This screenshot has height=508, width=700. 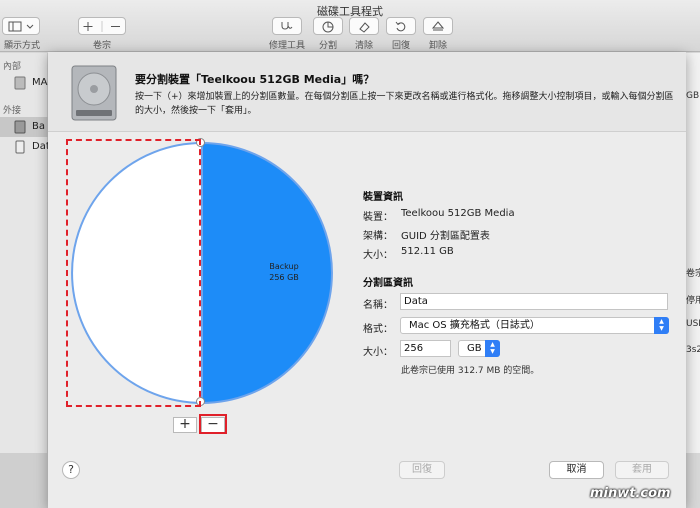 I want to click on partition-button, so click(x=328, y=26).